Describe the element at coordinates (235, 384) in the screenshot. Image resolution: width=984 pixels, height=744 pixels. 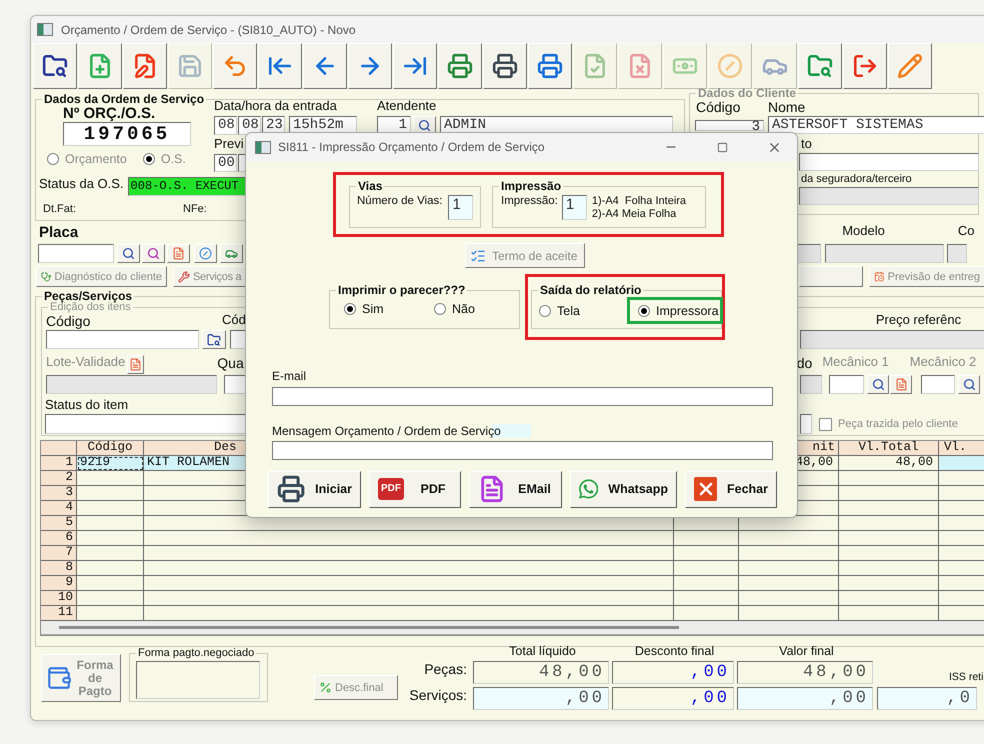
I see `quantity-field` at that location.